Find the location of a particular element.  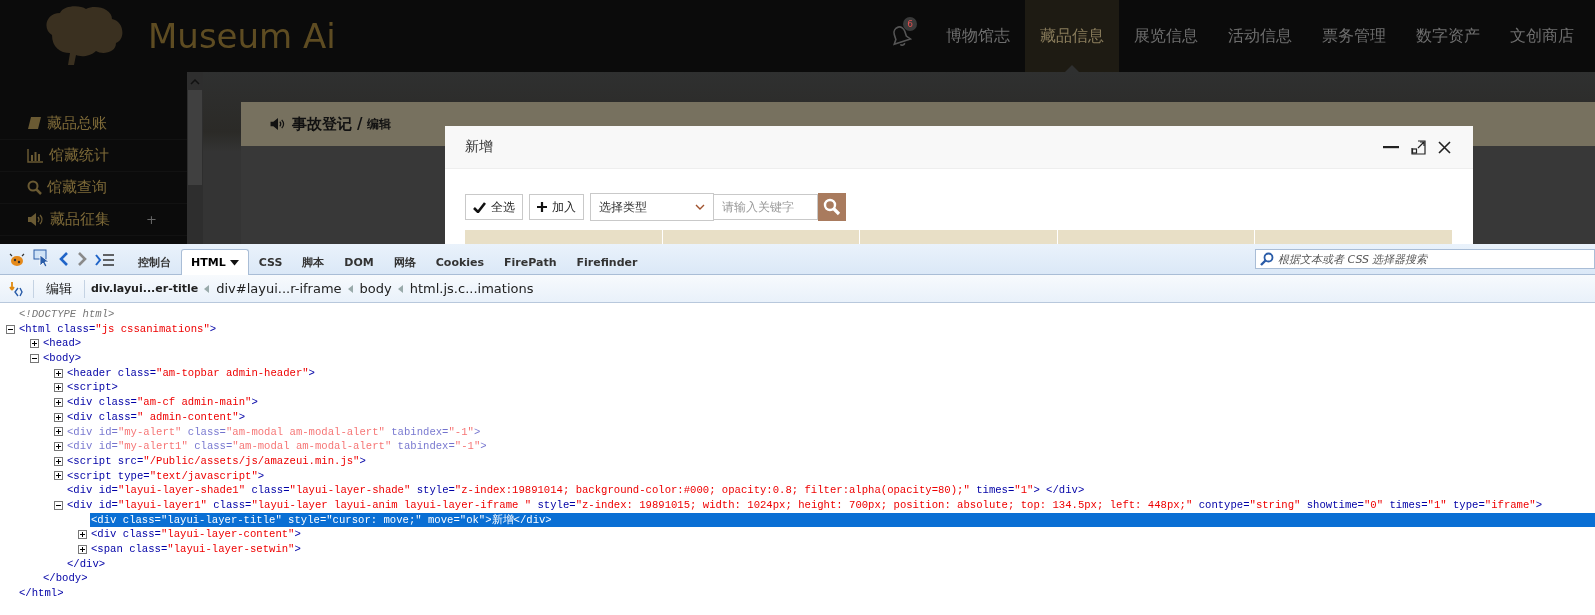

devtools-tab: DOM is located at coordinates (359, 261).